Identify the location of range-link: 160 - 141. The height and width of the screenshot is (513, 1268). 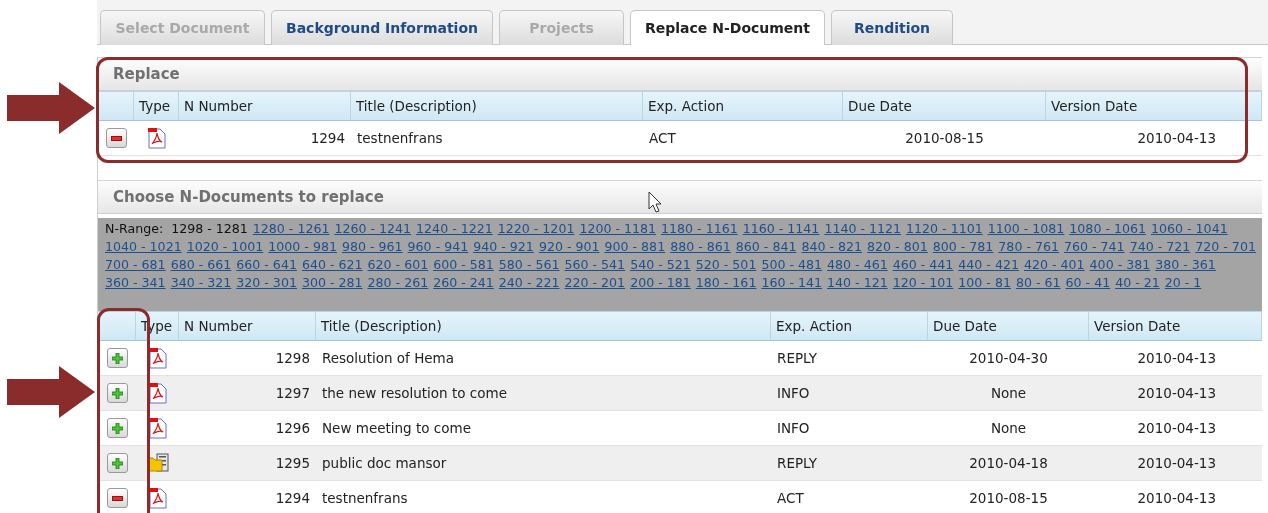
(792, 283).